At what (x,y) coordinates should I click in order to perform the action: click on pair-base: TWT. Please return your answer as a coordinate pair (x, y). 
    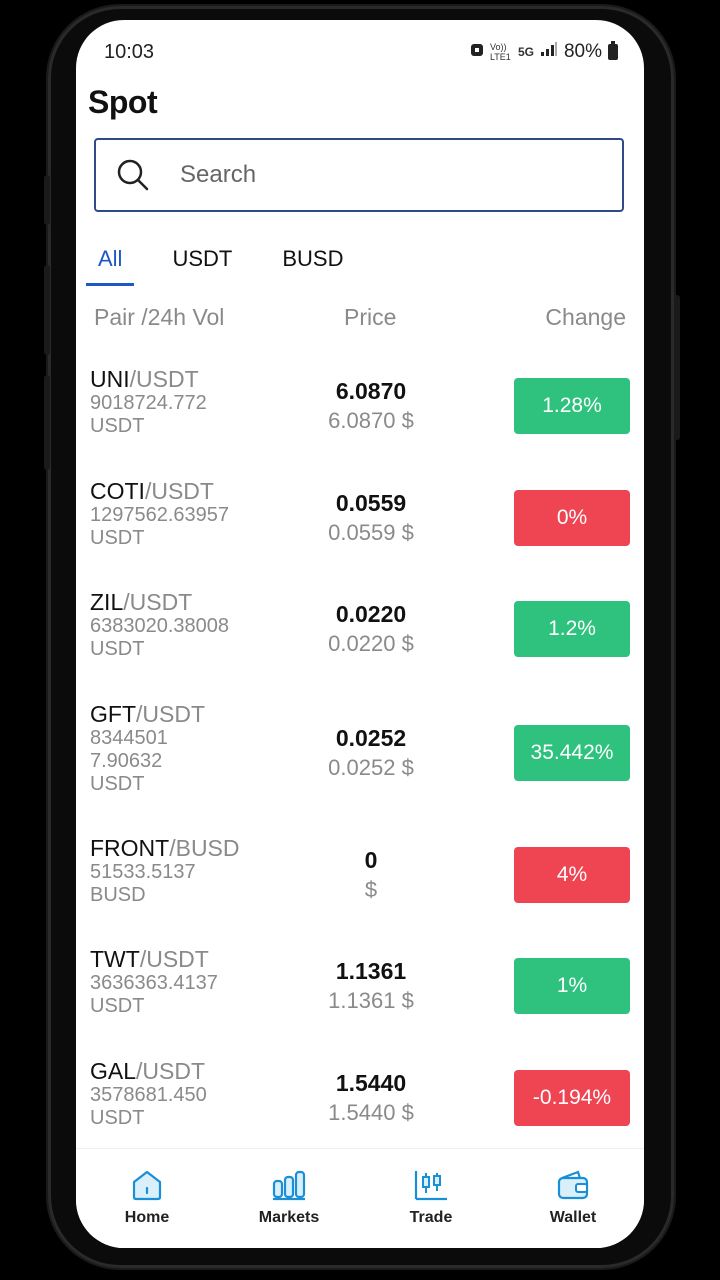
    Looking at the image, I should click on (115, 959).